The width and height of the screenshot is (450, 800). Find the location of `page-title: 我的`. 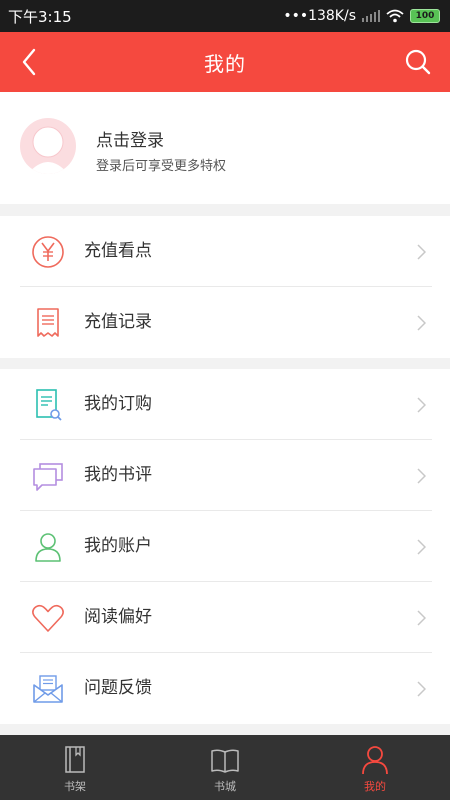

page-title: 我的 is located at coordinates (225, 63).